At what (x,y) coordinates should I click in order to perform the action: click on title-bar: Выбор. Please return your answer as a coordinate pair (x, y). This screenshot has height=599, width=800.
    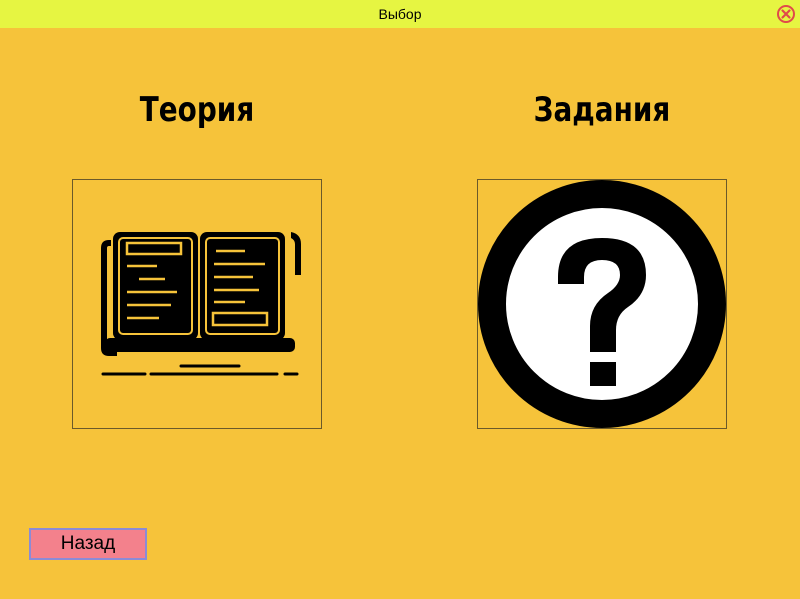
    Looking at the image, I should click on (400, 14).